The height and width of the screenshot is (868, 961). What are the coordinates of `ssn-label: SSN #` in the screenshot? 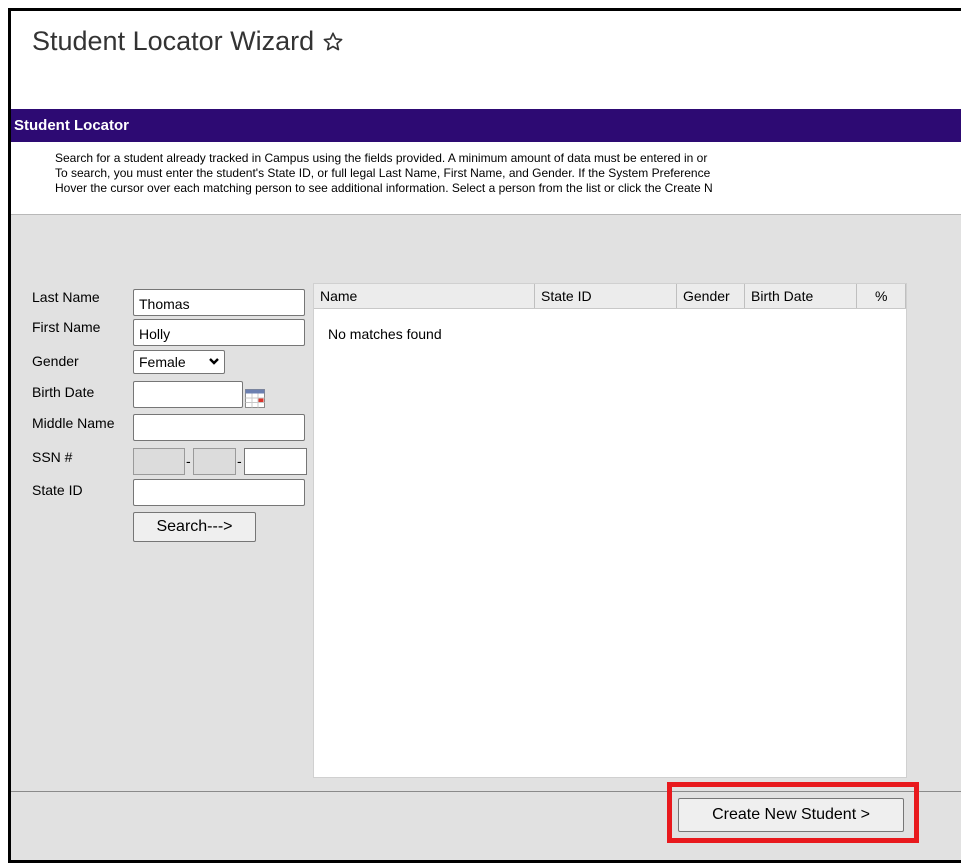 It's located at (52, 457).